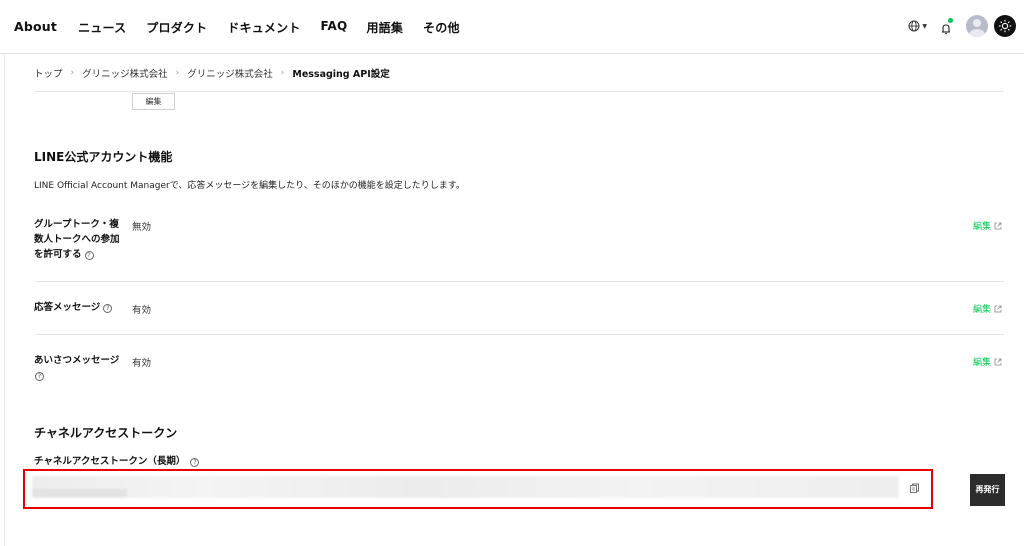 Image resolution: width=1024 pixels, height=546 pixels. I want to click on edit-button: 編集, so click(153, 101).